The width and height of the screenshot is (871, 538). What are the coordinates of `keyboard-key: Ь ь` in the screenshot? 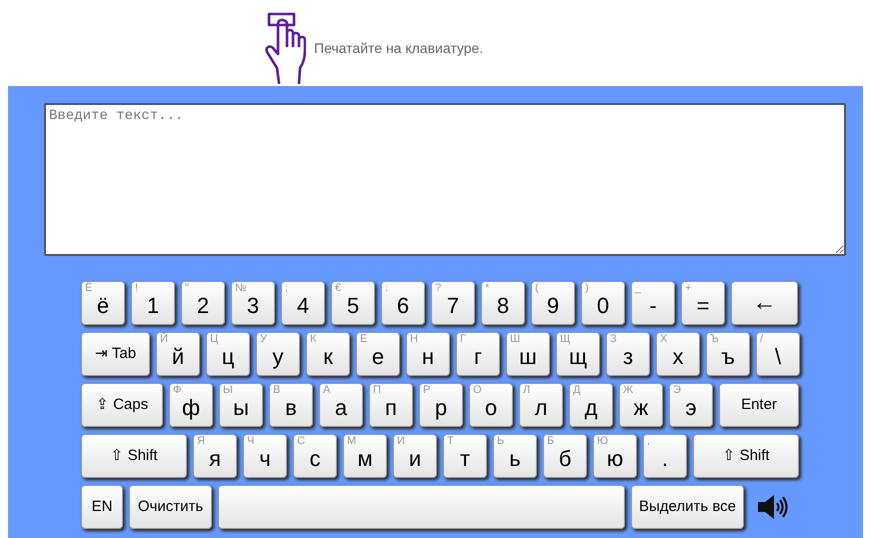 It's located at (515, 456).